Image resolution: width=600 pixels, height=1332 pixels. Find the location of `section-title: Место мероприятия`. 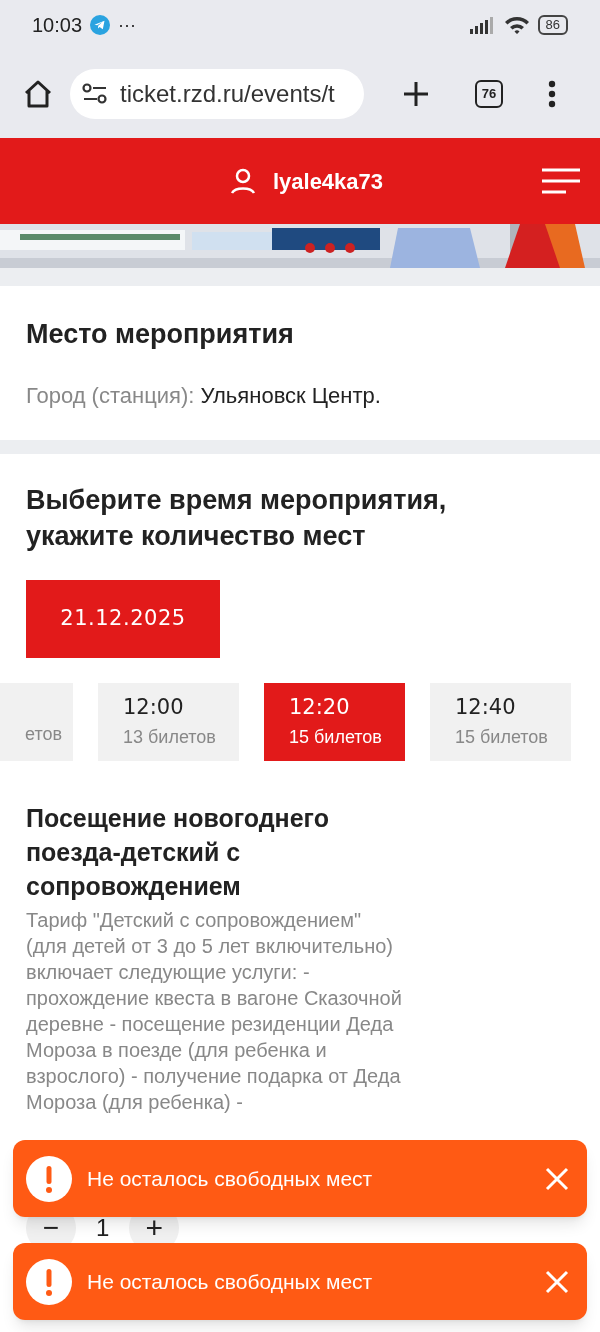

section-title: Место мероприятия is located at coordinates (160, 334).